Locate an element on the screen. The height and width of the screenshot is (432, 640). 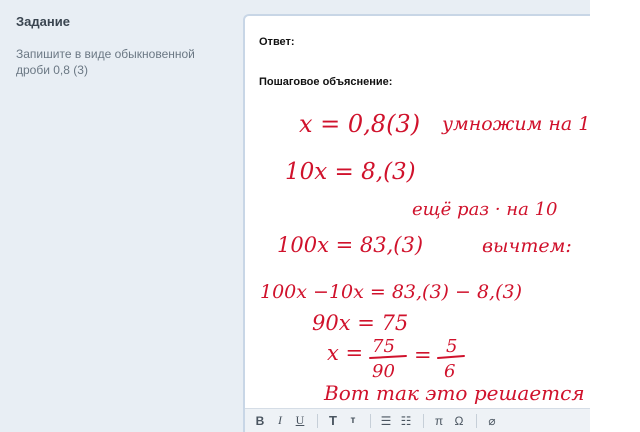
hw-line7-equals: = is located at coordinates (423, 355).